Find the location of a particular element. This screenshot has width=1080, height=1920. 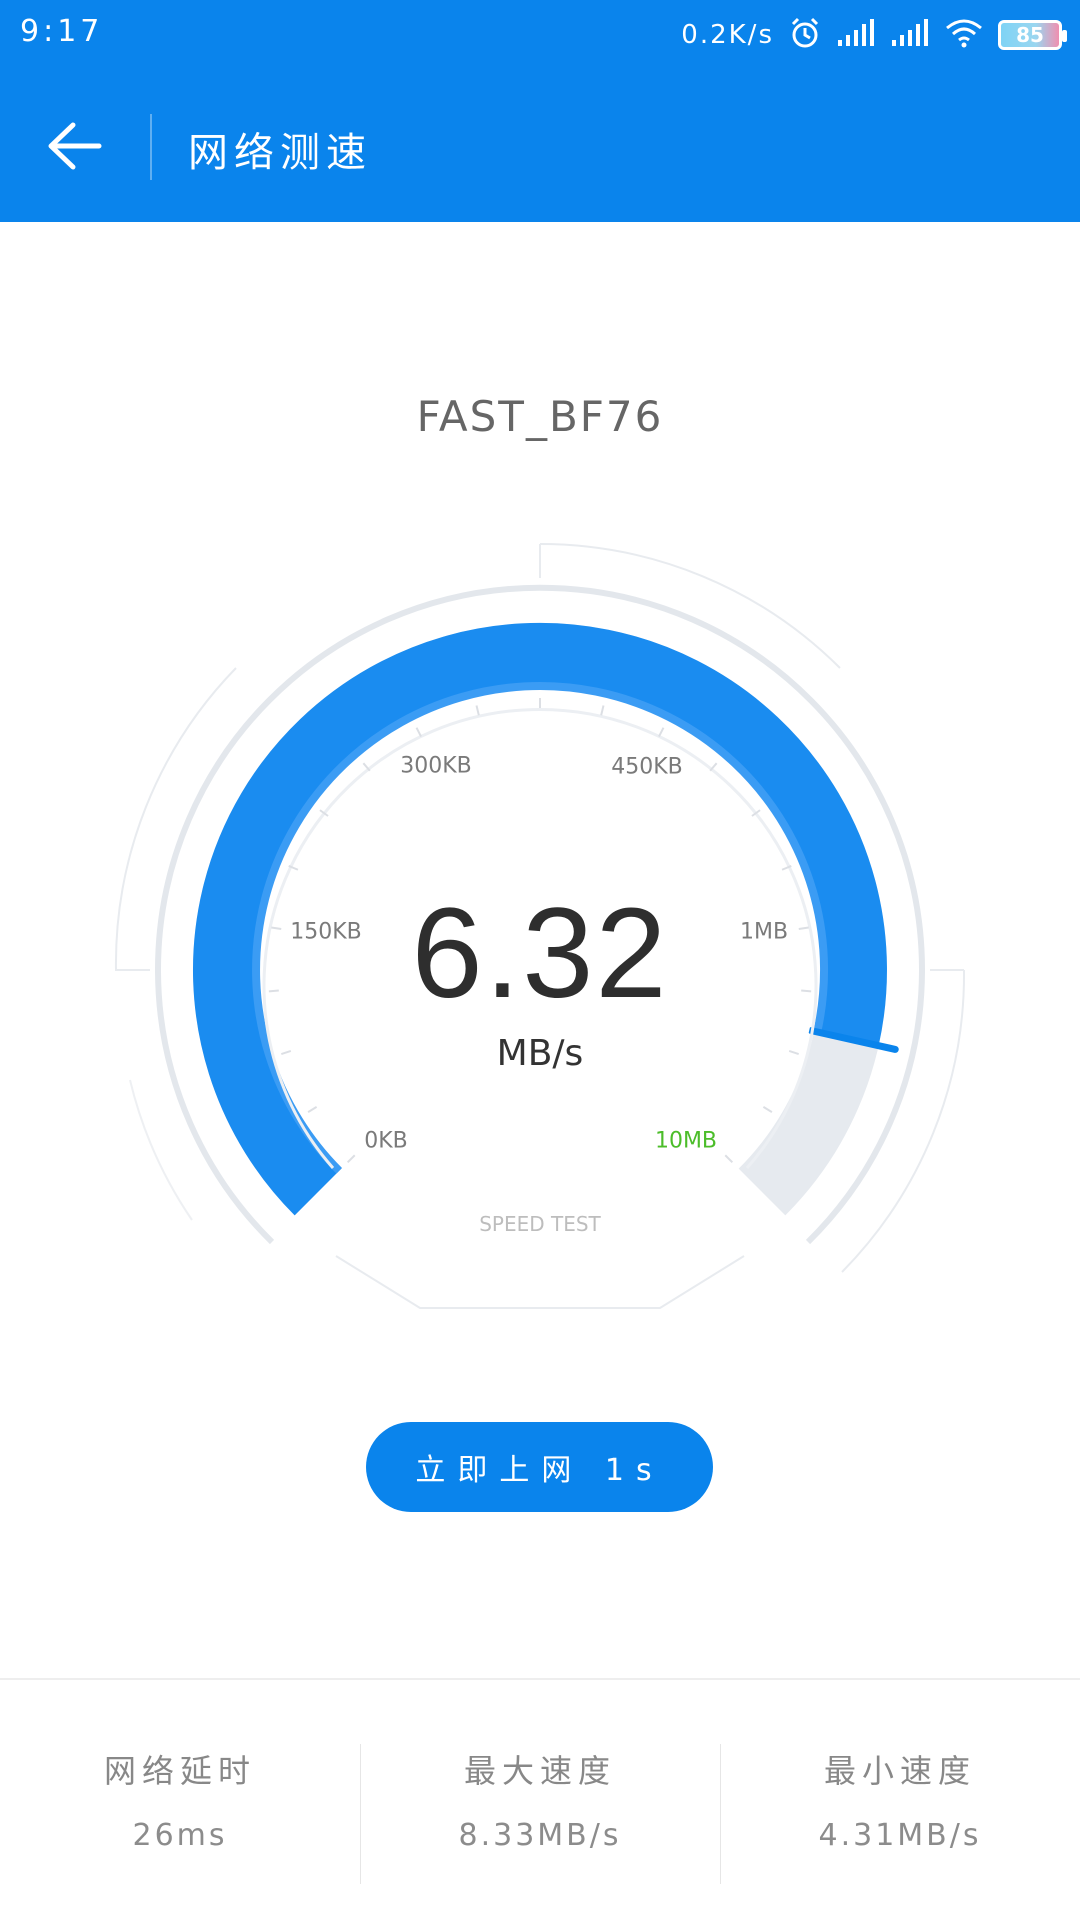

status-icons: 0.2K/s 85 is located at coordinates (874, 35).